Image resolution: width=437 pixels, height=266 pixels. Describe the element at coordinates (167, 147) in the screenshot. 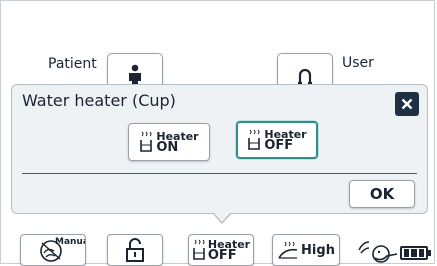

I see `heater-on-line2: ON` at that location.